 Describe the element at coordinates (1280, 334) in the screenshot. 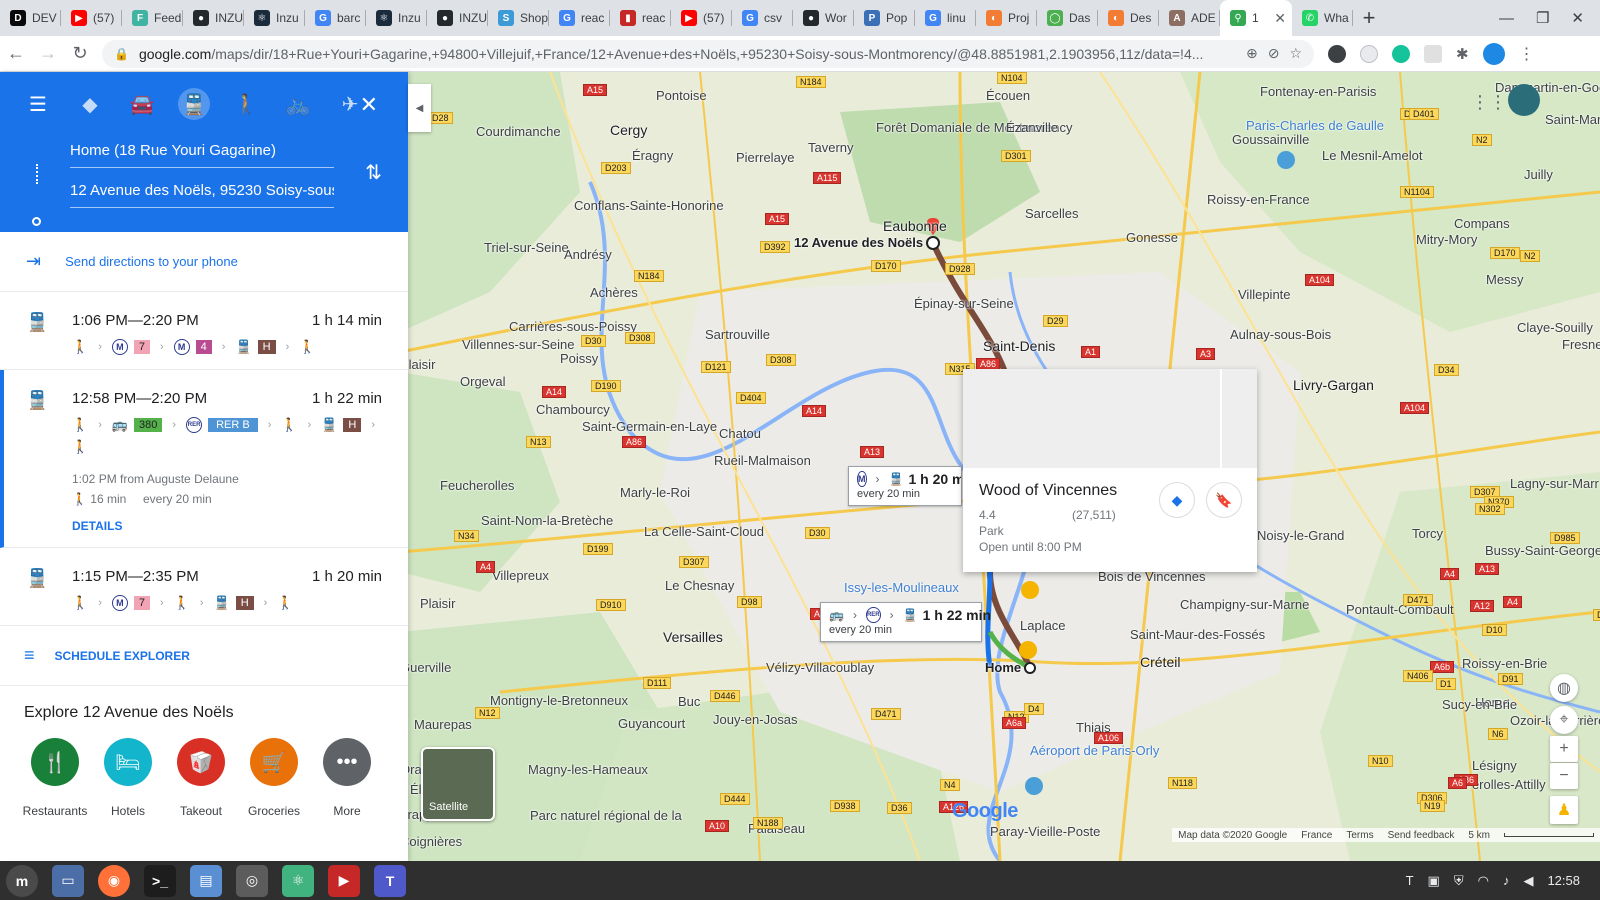

I see `map-place-label: Aulnay-sous-Bois` at that location.